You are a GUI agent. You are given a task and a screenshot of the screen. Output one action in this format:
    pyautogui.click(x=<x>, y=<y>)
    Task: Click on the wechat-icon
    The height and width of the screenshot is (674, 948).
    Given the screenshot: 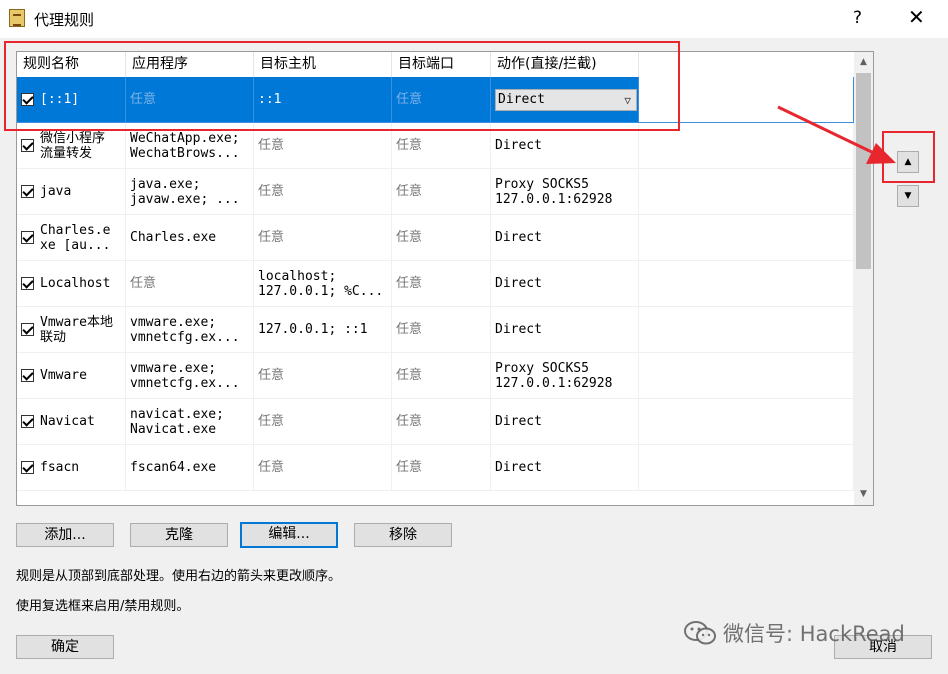 What is the action you would take?
    pyautogui.click(x=700, y=633)
    